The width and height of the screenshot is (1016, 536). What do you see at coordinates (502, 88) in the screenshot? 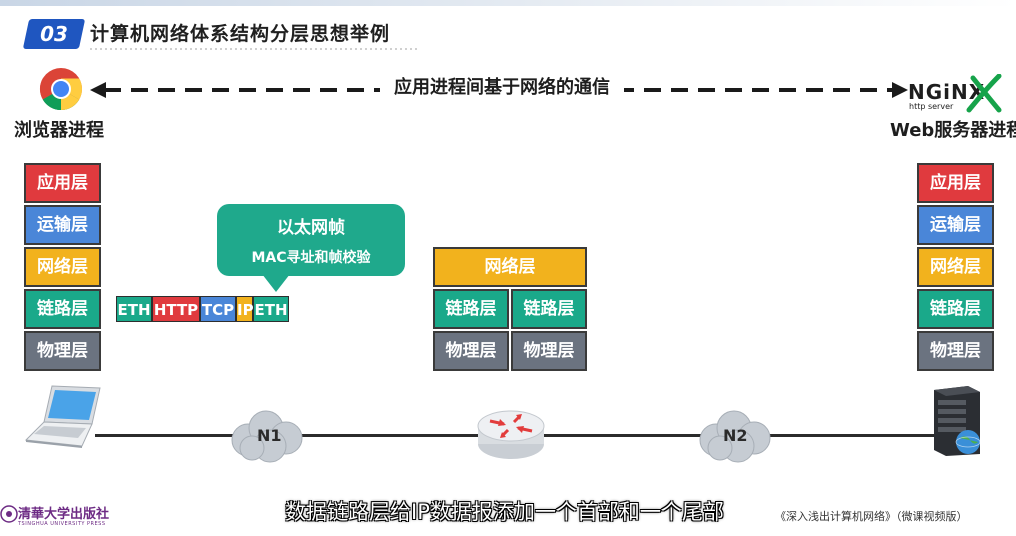
I see `communication-label: 应用进程间基于网络的通信` at bounding box center [502, 88].